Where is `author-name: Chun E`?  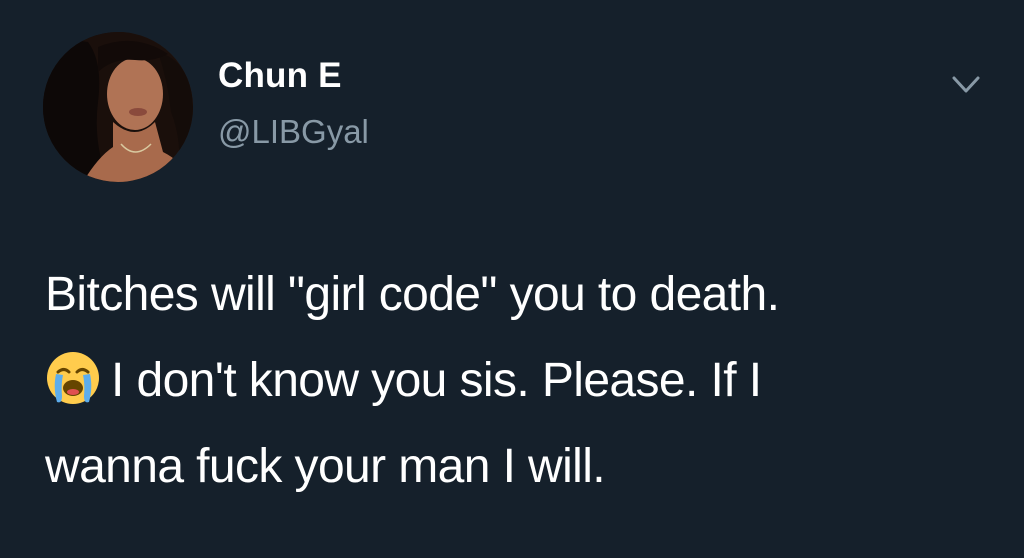
author-name: Chun E is located at coordinates (280, 76).